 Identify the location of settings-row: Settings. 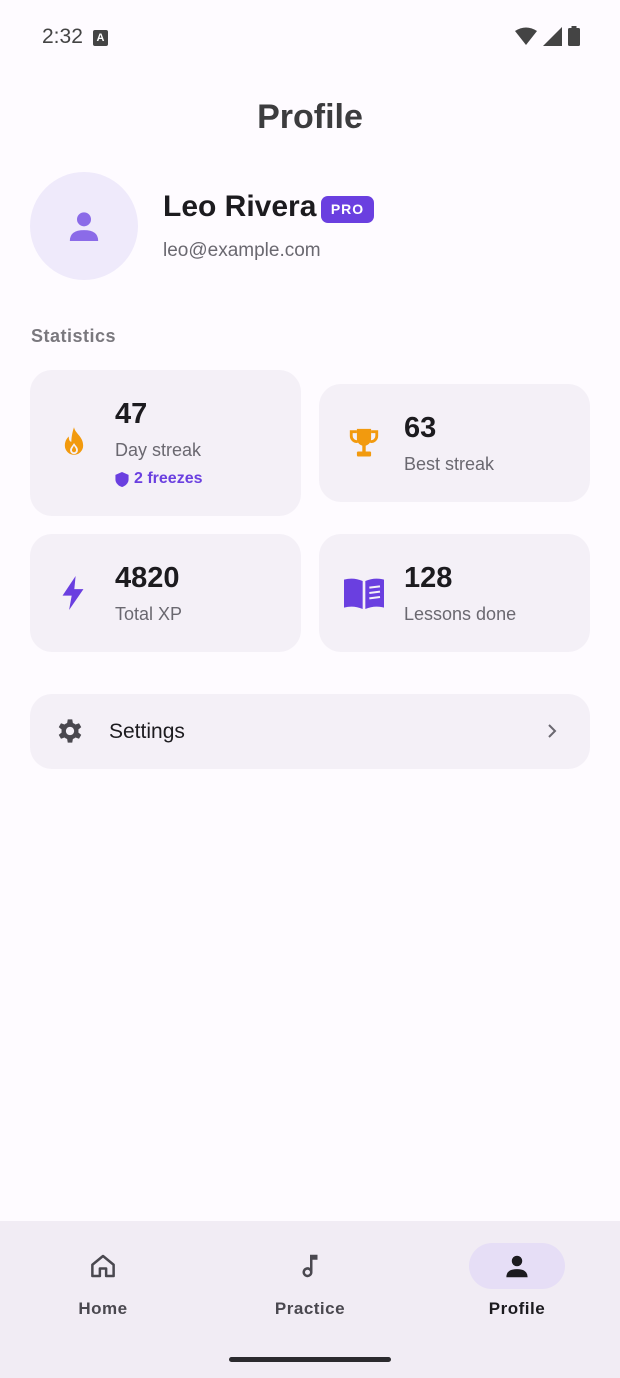
(310, 731).